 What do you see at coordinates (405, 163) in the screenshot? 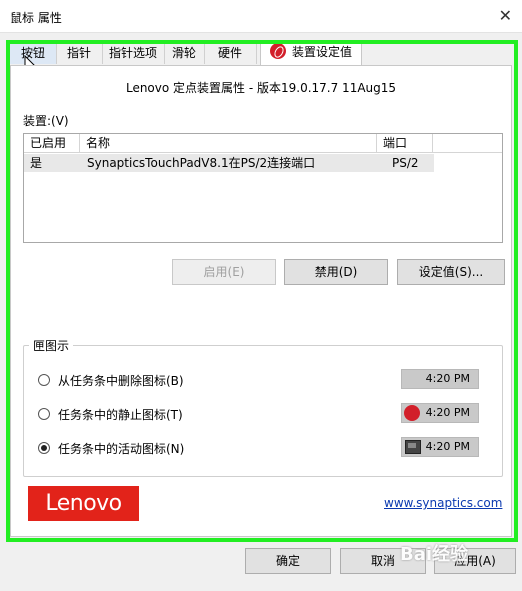
I see `row-port: PS/2` at bounding box center [405, 163].